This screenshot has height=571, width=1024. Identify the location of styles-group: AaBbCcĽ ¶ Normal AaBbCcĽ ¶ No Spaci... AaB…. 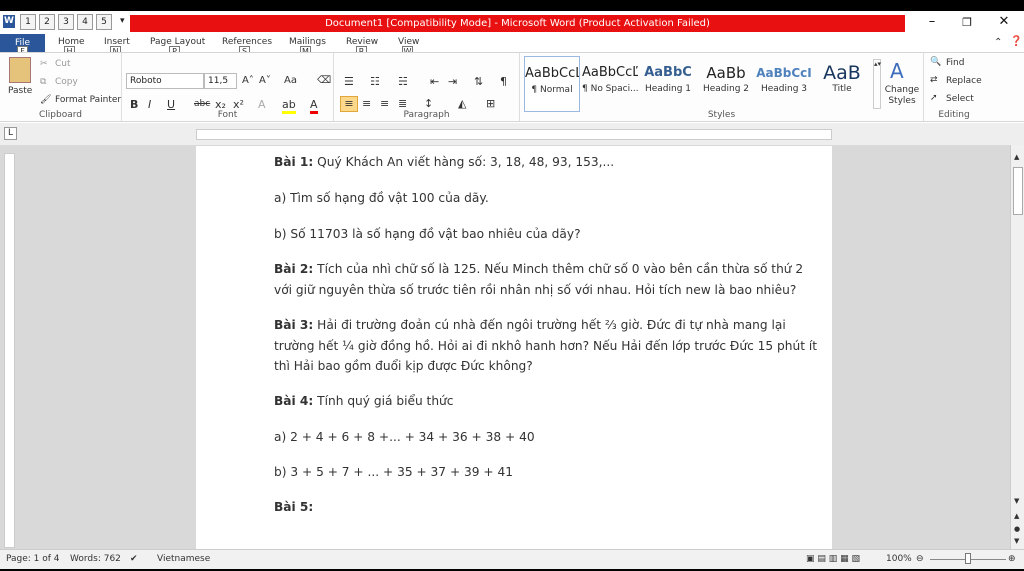
(722, 87).